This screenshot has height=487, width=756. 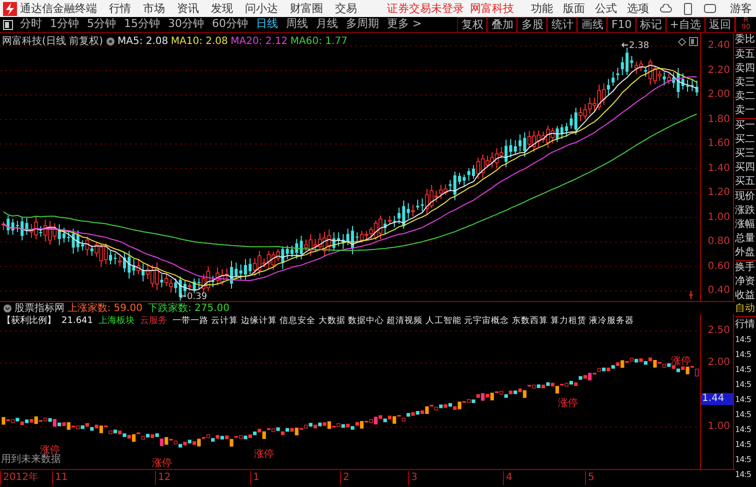 I want to click on period-tab: 周线, so click(x=297, y=24).